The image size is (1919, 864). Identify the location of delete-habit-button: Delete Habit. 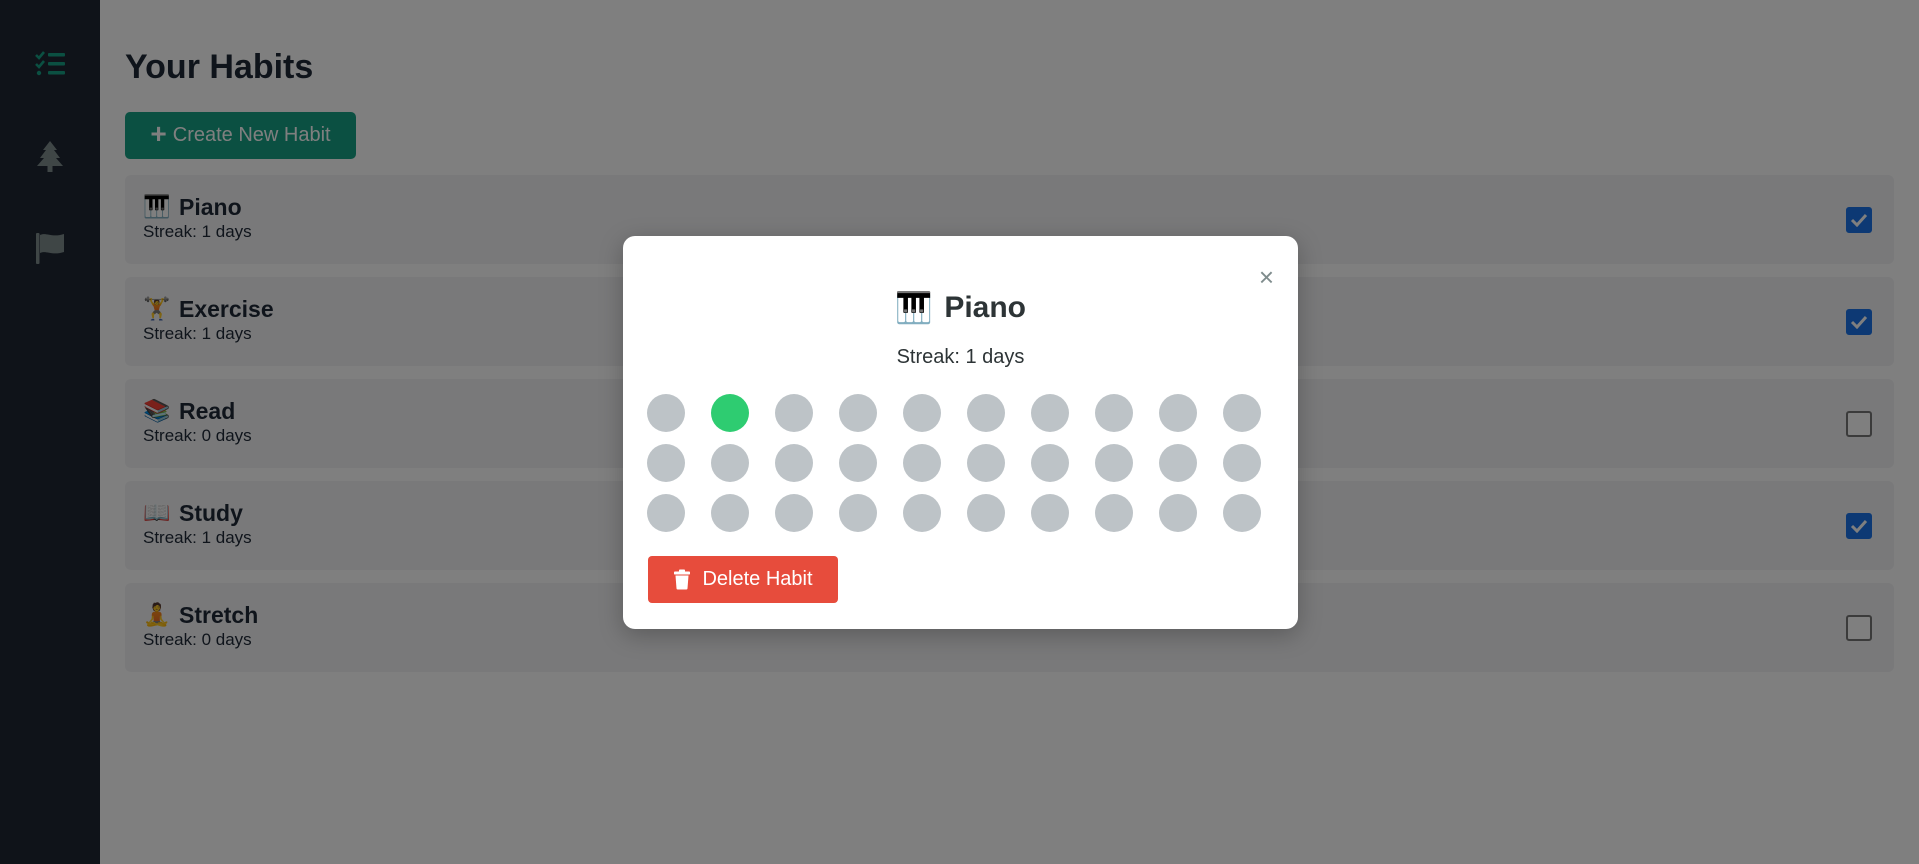
(743, 579).